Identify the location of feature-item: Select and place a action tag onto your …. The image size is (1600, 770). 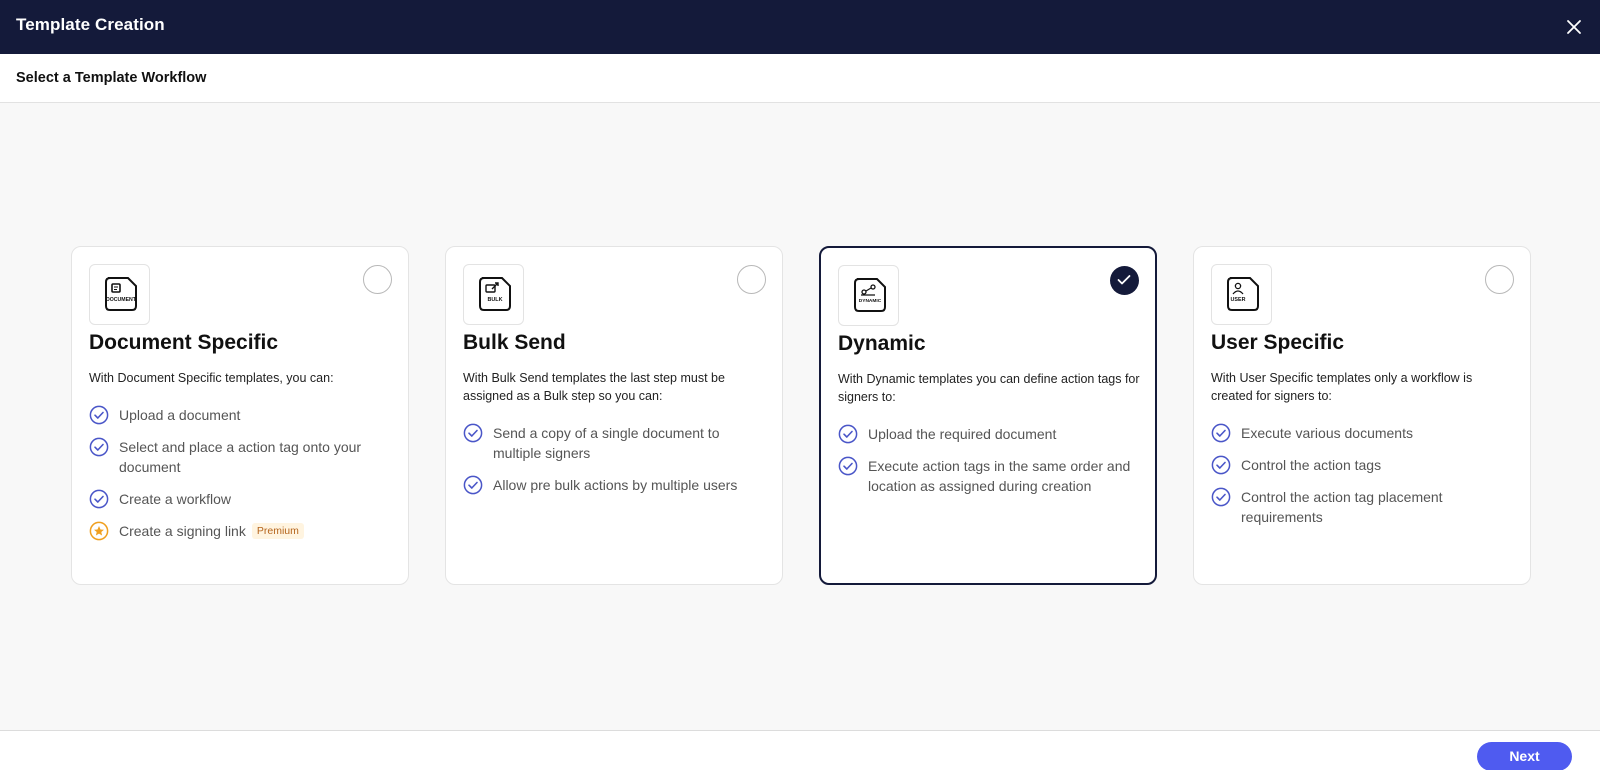
(241, 457).